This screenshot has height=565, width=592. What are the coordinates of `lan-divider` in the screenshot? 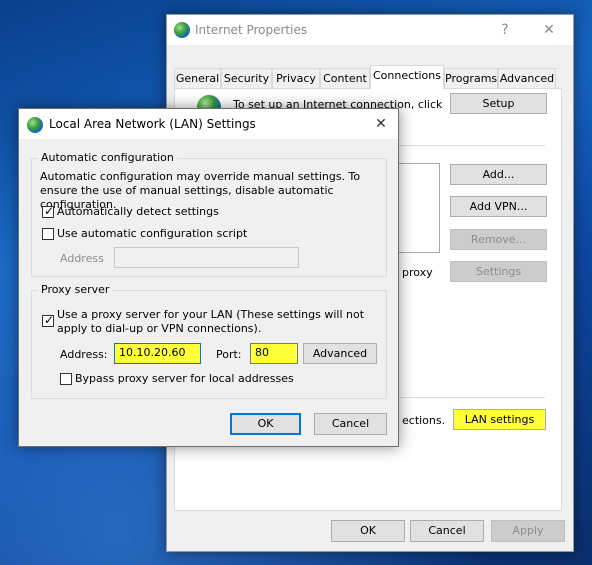 It's located at (470, 397).